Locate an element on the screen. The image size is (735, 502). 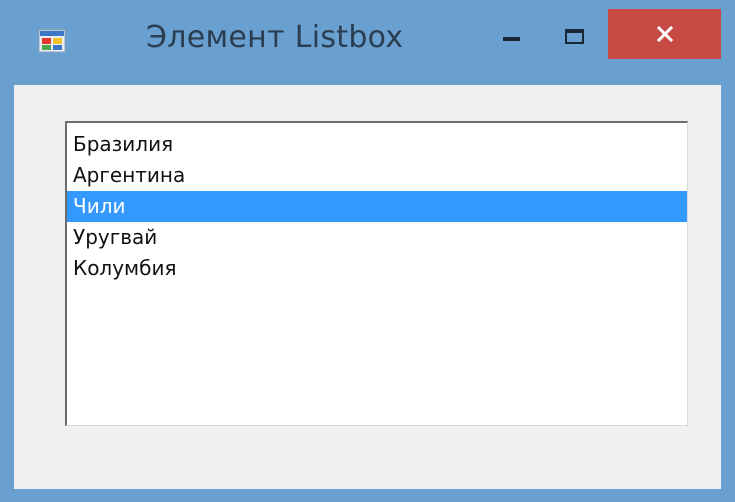
list-item: Уругвай is located at coordinates (377, 237).